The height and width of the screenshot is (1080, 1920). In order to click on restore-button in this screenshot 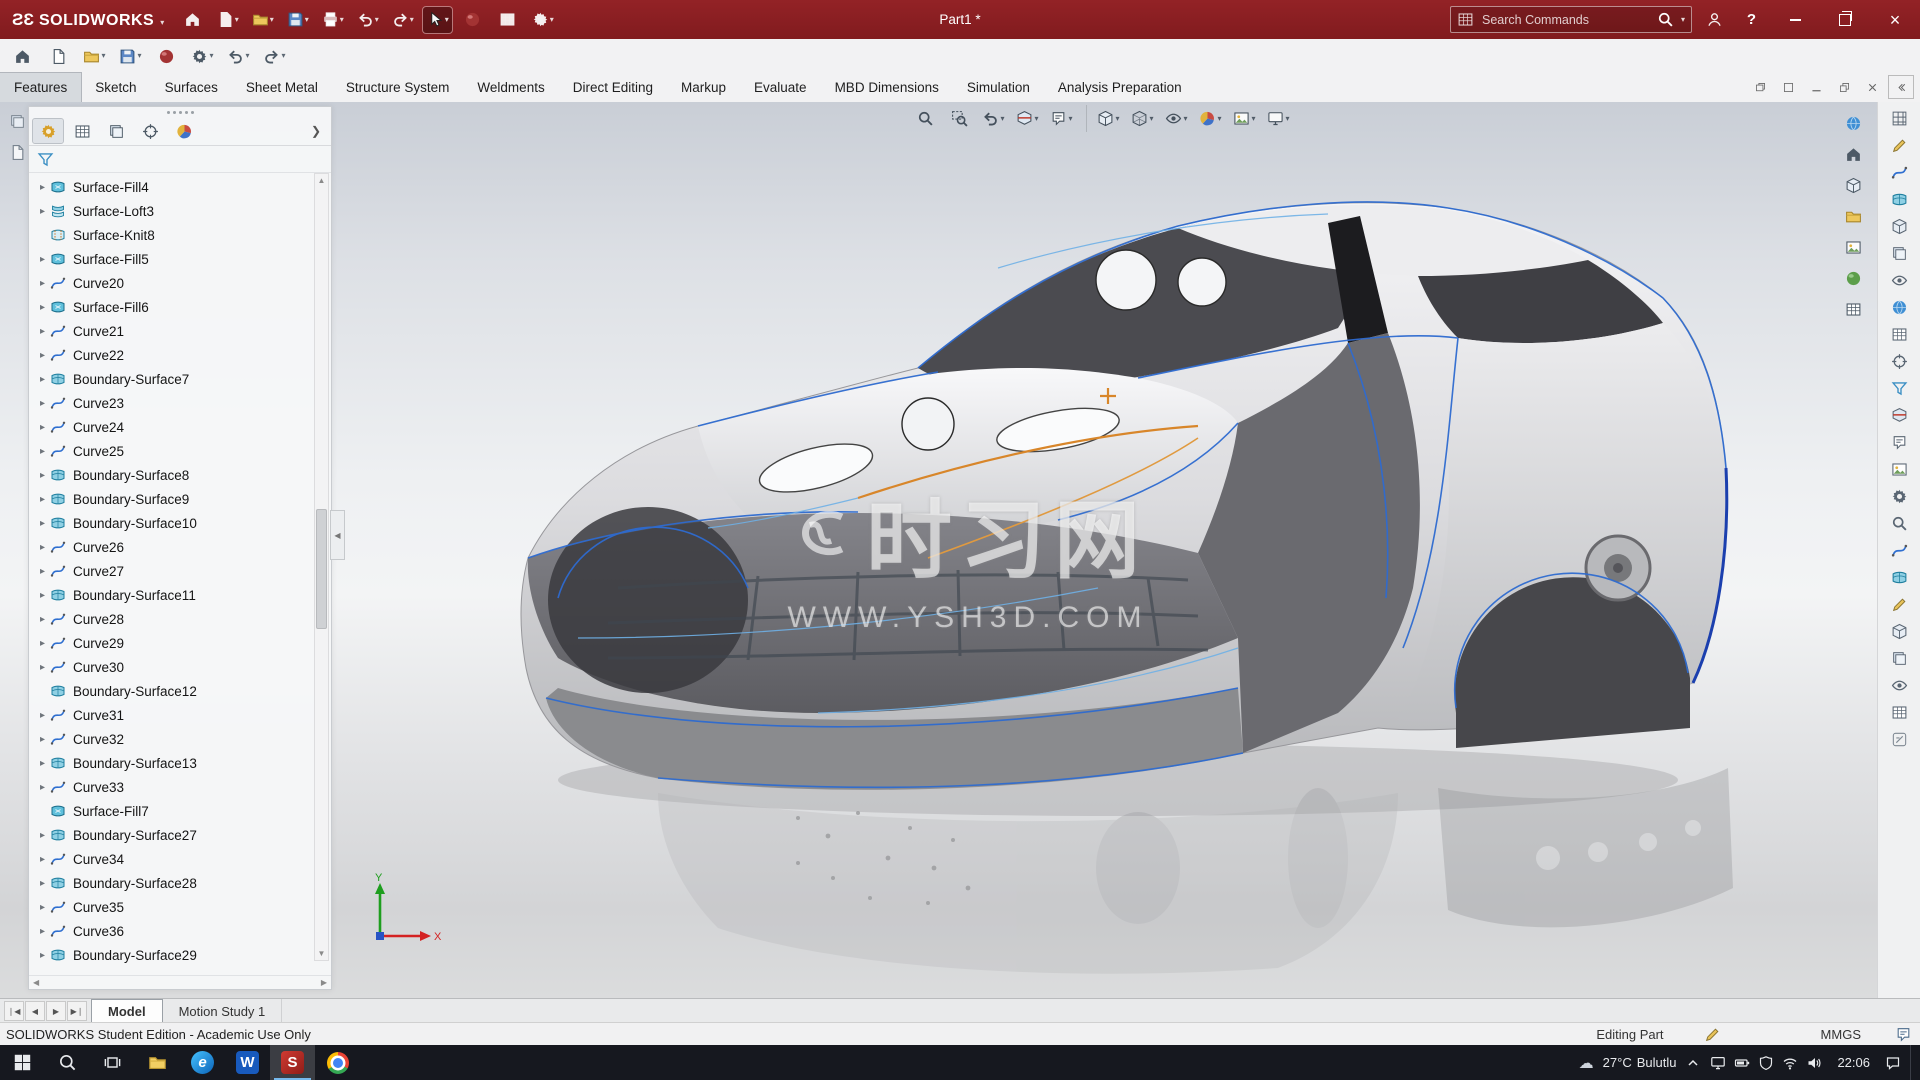, I will do `click(1845, 19)`.